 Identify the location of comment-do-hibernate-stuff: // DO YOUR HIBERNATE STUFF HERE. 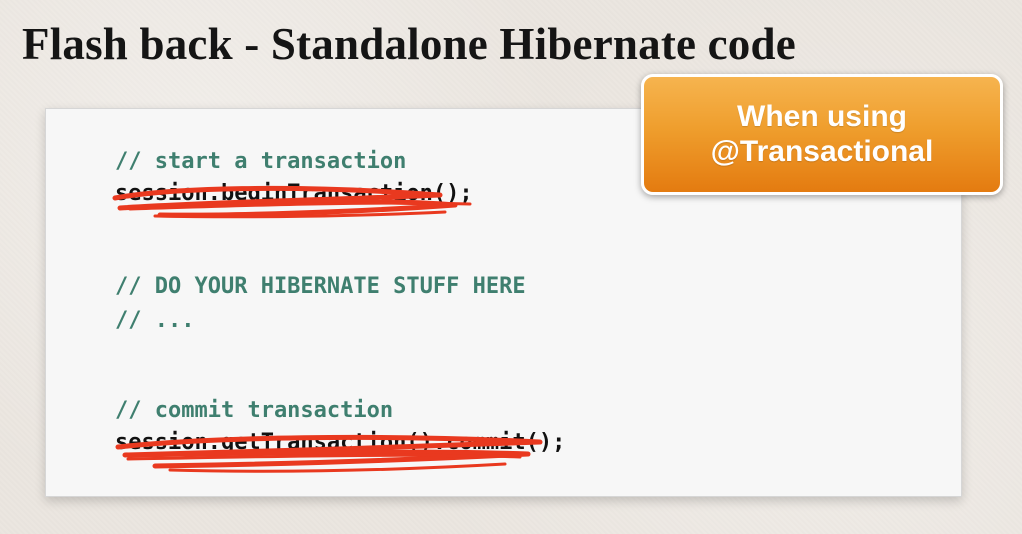
(320, 286).